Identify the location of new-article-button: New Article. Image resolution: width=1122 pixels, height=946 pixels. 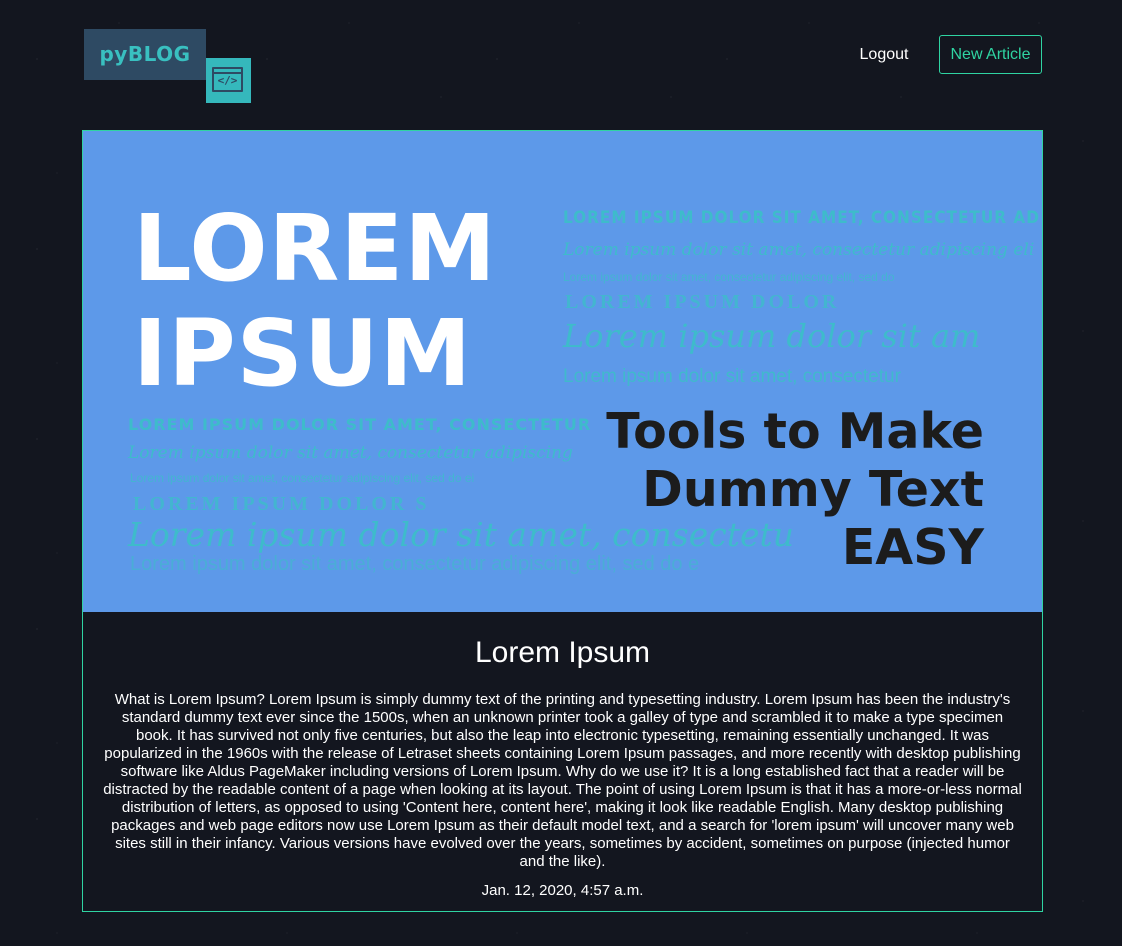
(990, 54).